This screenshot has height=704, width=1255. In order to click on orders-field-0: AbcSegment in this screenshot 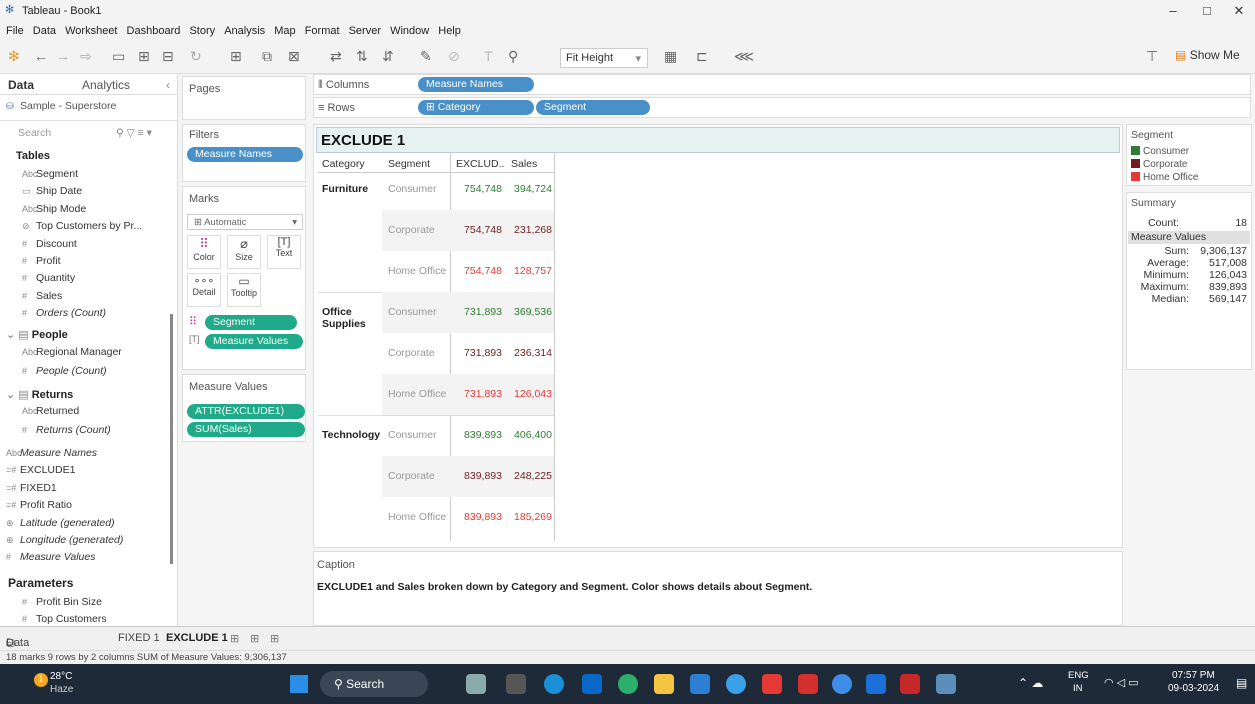, I will do `click(50, 174)`.